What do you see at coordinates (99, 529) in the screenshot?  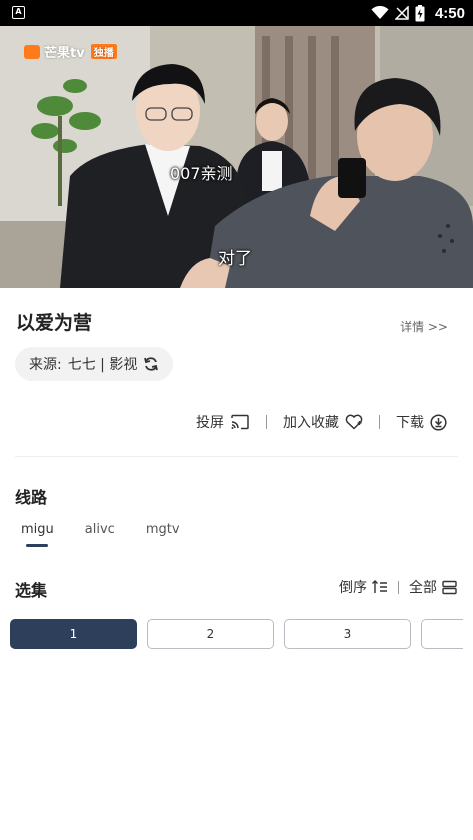 I see `line-tab-label: alivc` at bounding box center [99, 529].